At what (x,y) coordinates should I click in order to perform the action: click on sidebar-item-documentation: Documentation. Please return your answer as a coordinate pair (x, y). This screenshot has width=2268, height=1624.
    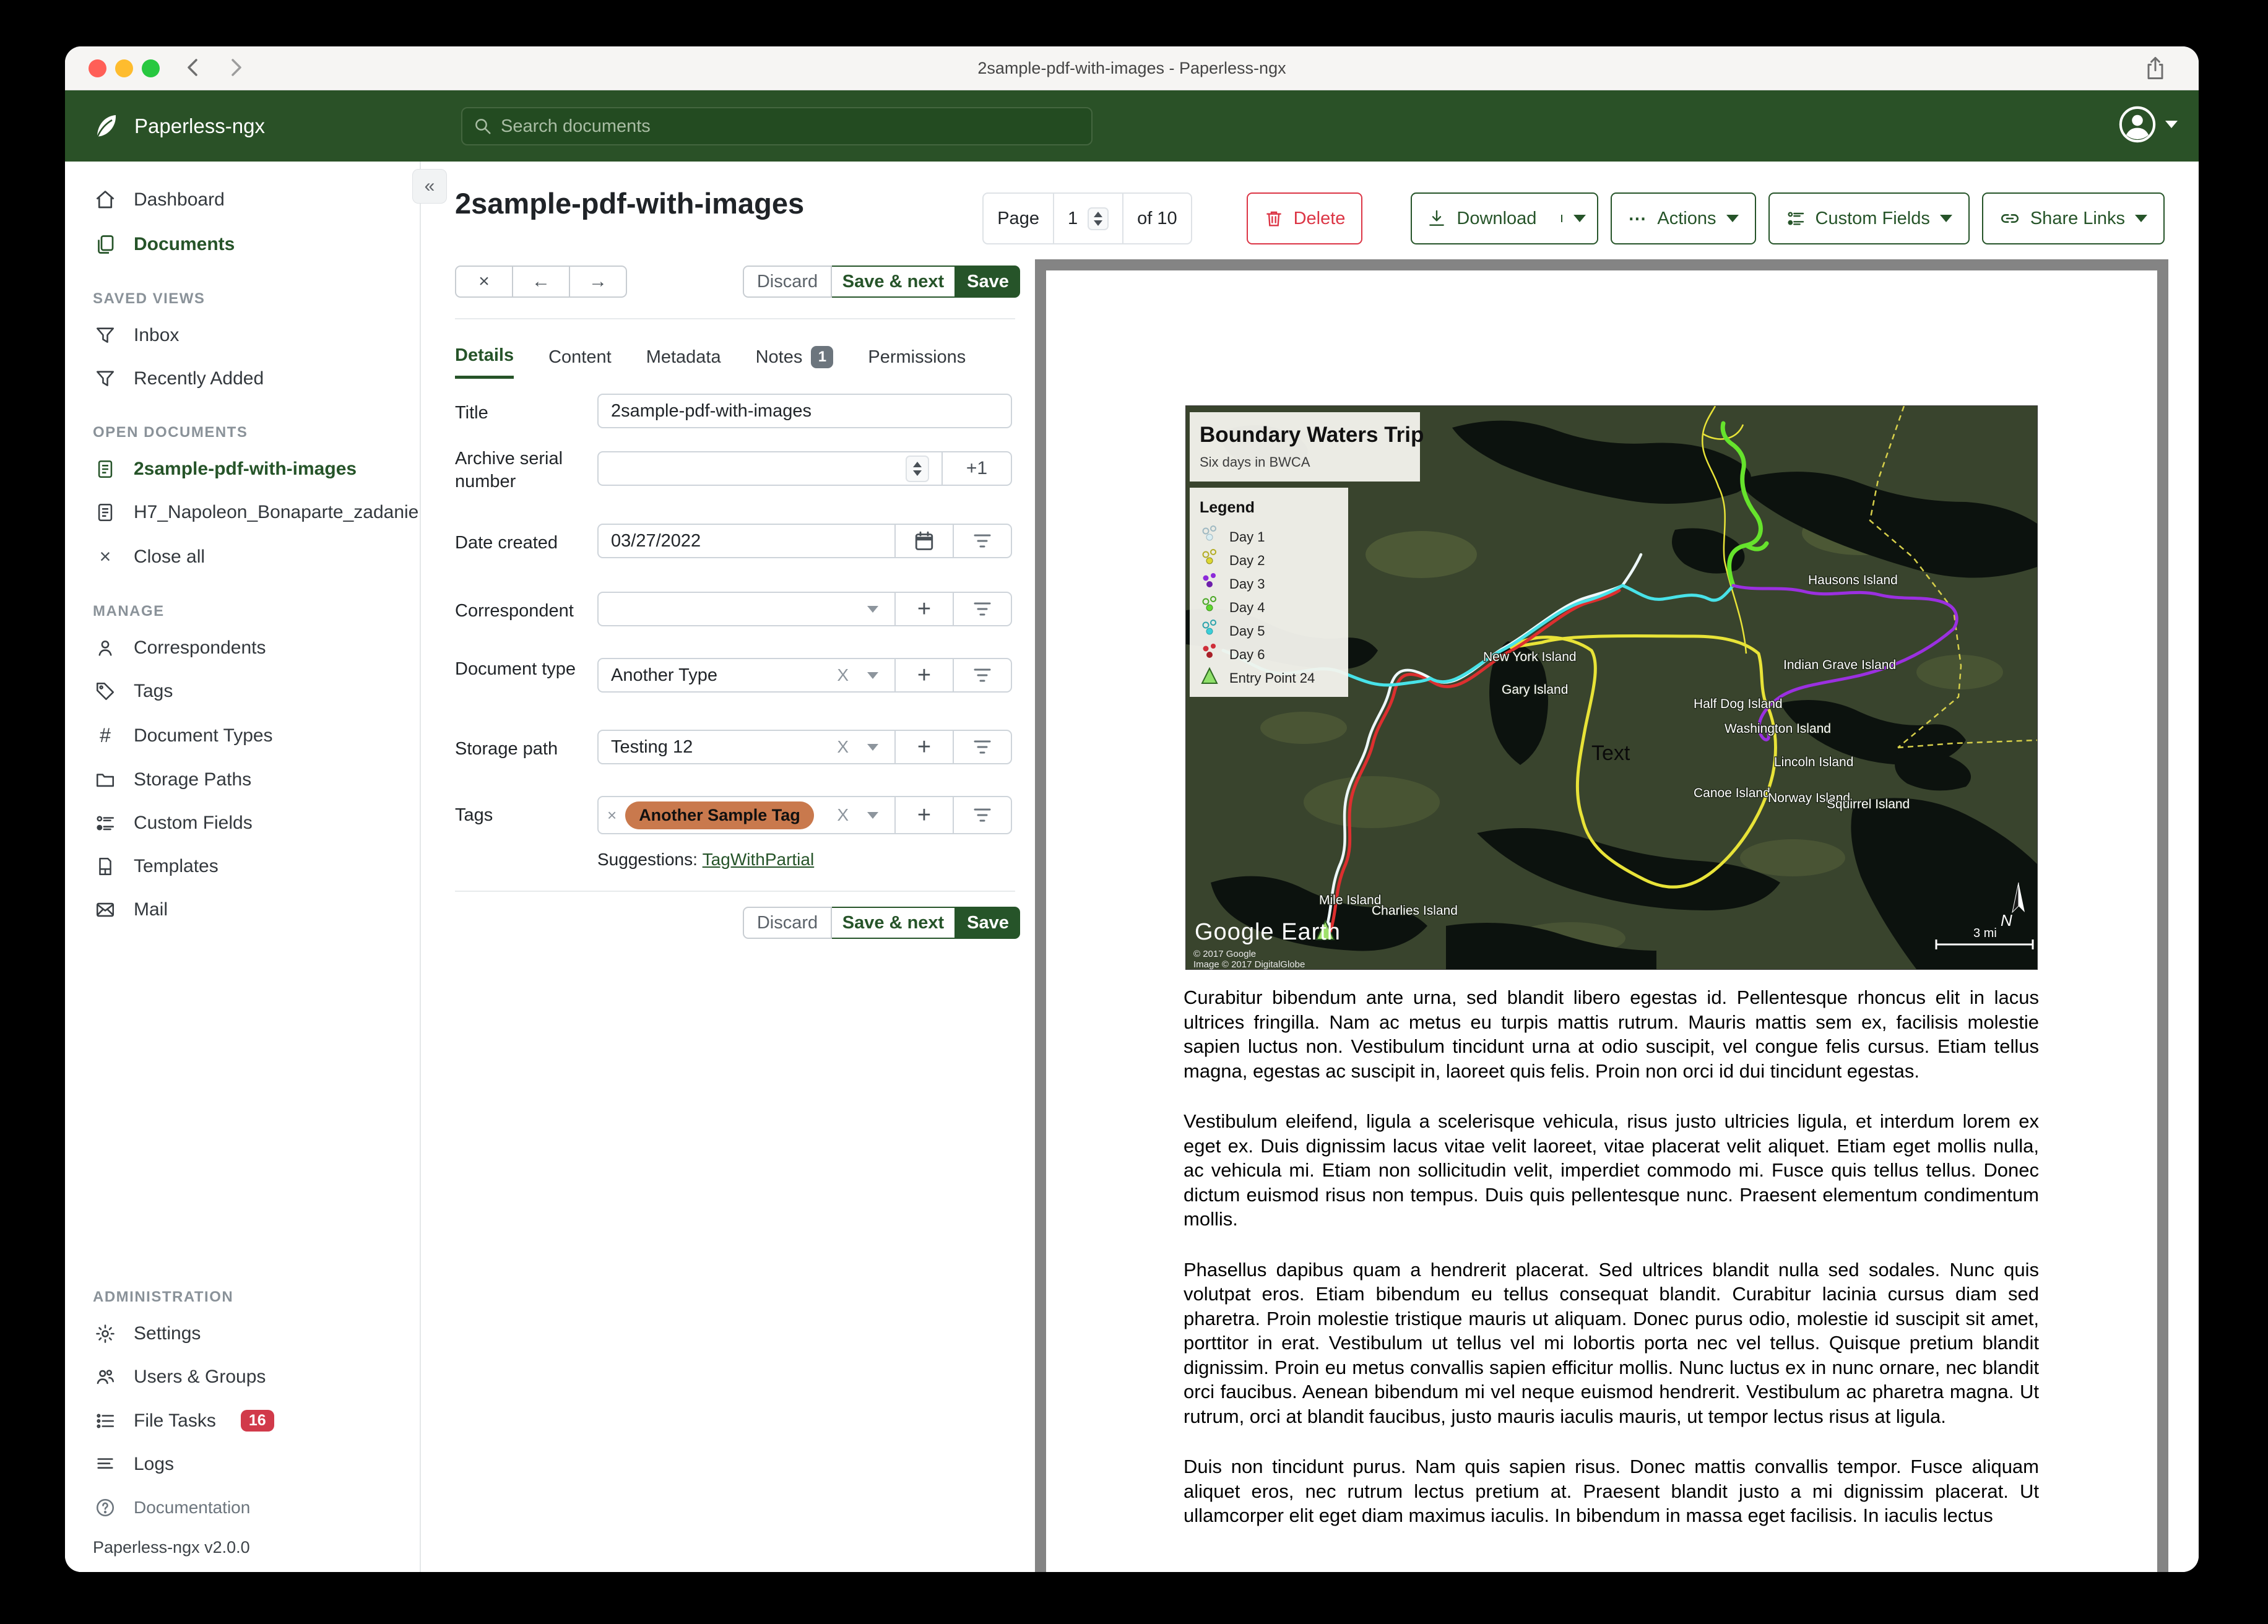
    Looking at the image, I should click on (242, 1507).